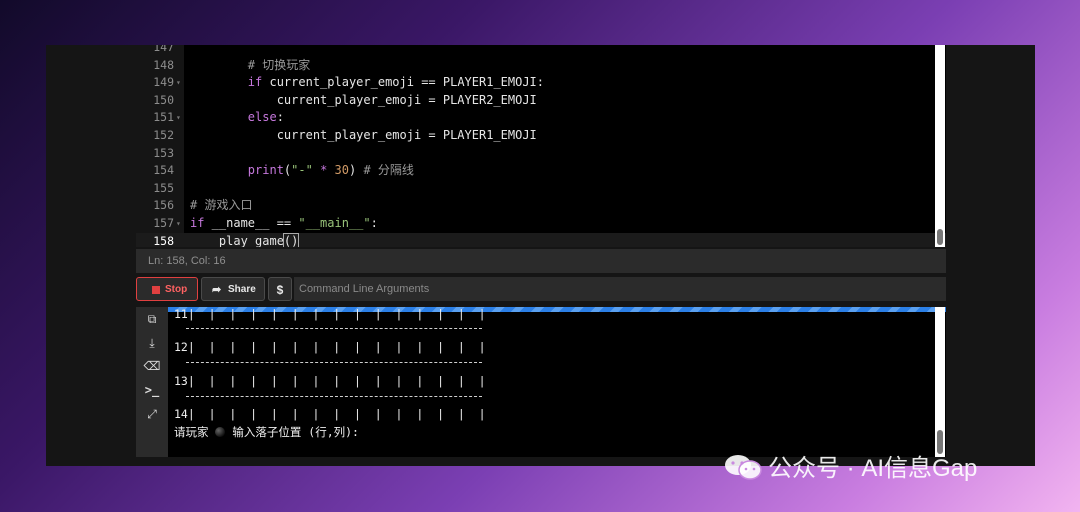 This screenshot has height=512, width=1080. What do you see at coordinates (279, 64) in the screenshot?
I see `code-text: # 切换玩家` at bounding box center [279, 64].